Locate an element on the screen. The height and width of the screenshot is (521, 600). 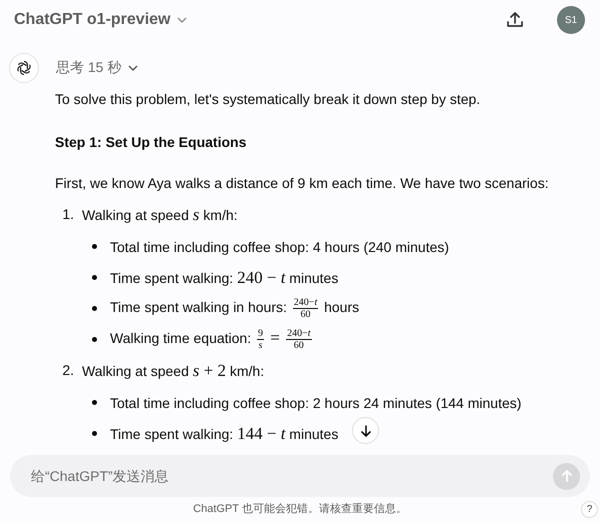
bullet-text: Total time including coffee shop: 4 hours (240 minutes) is located at coordinates (280, 247).